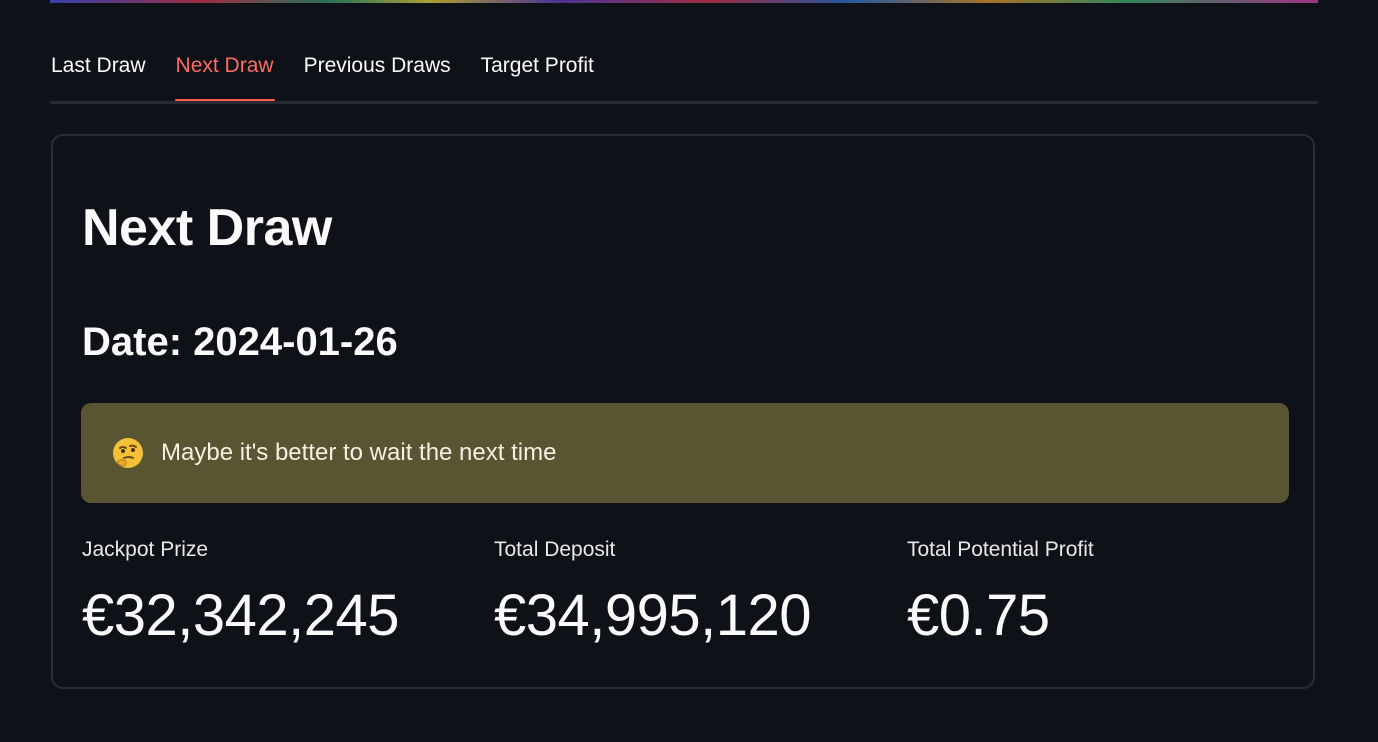 This screenshot has width=1378, height=742. What do you see at coordinates (241, 615) in the screenshot?
I see `metric-value: €32,342,245` at bounding box center [241, 615].